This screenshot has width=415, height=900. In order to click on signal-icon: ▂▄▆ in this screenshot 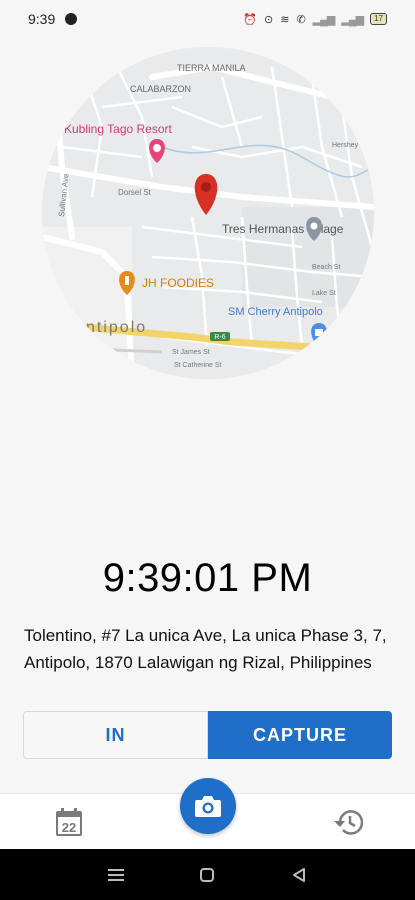, I will do `click(324, 19)`.